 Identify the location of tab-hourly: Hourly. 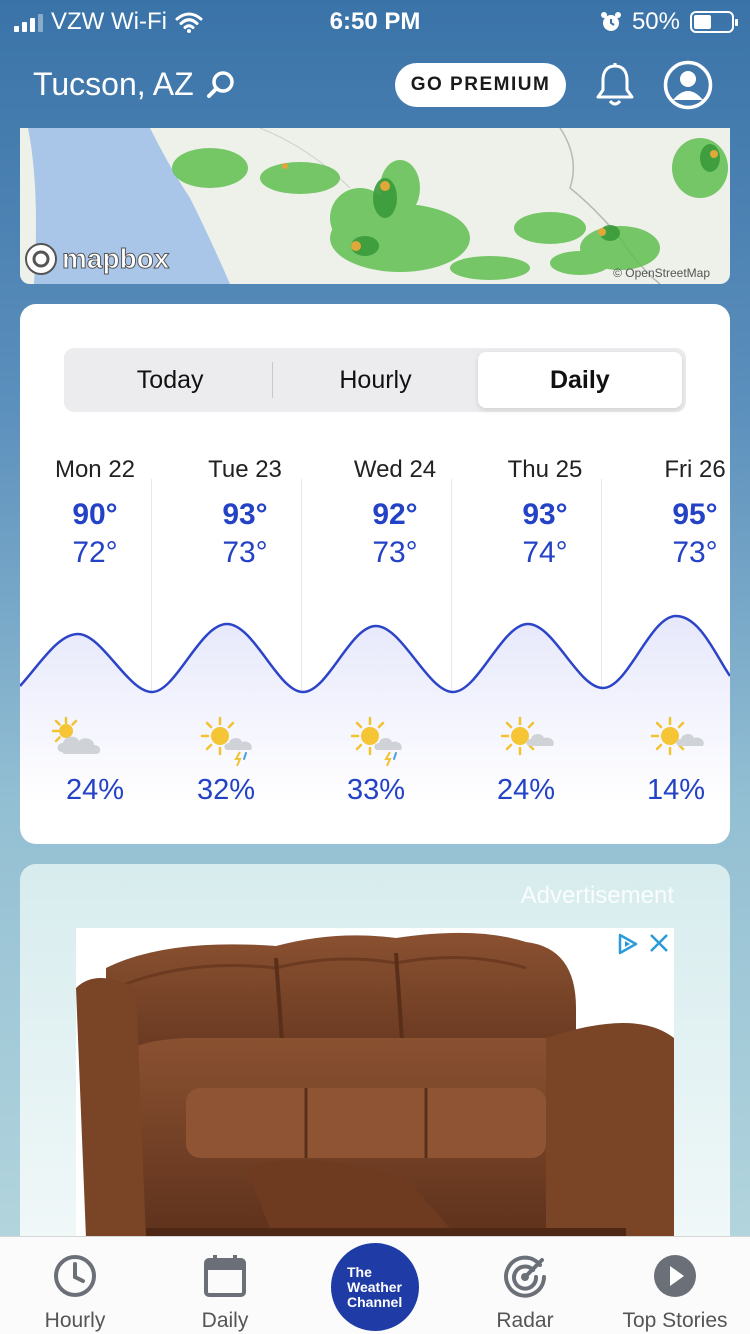
(375, 380).